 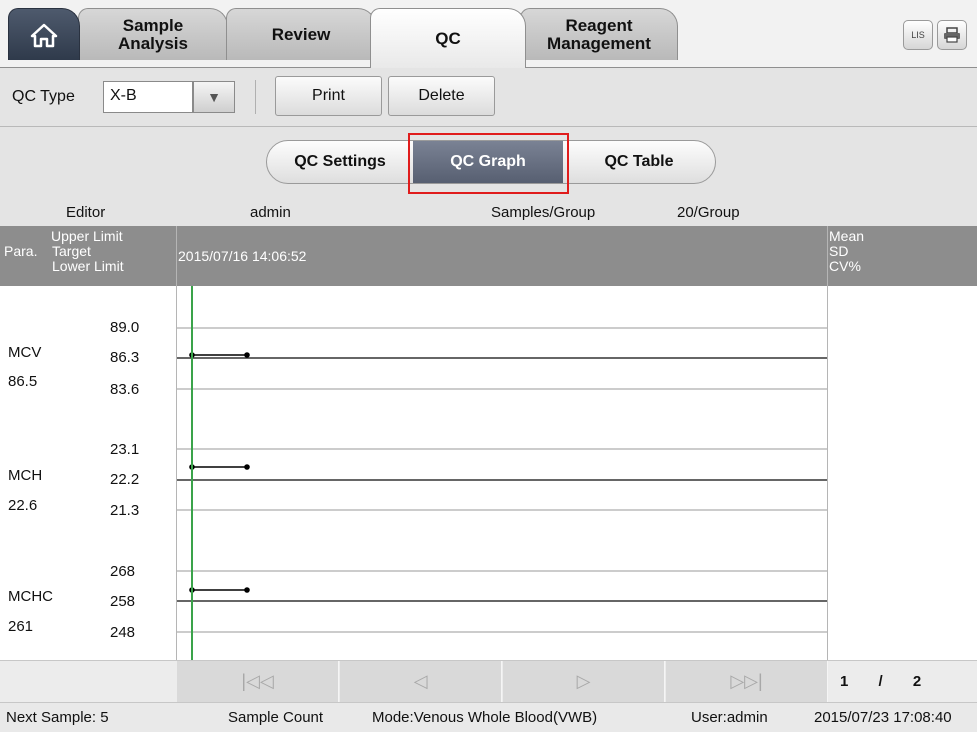 I want to click on mode-status: Mode:Venous Whole Blood(VWB), so click(x=485, y=717).